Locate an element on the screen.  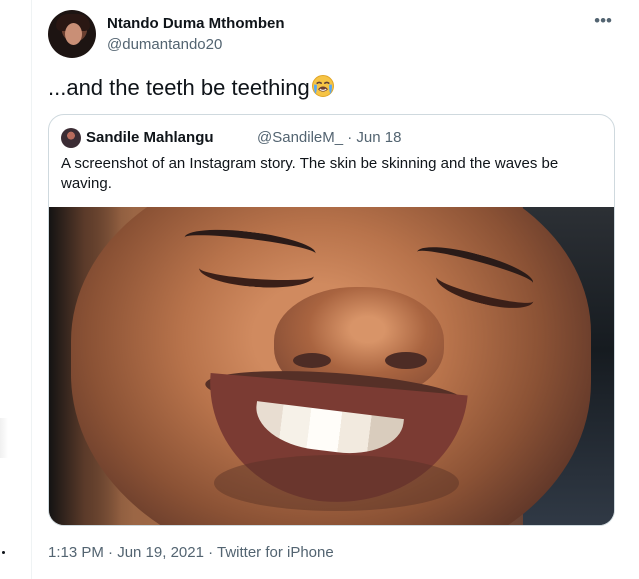
left-rail is located at coordinates (16, 289).